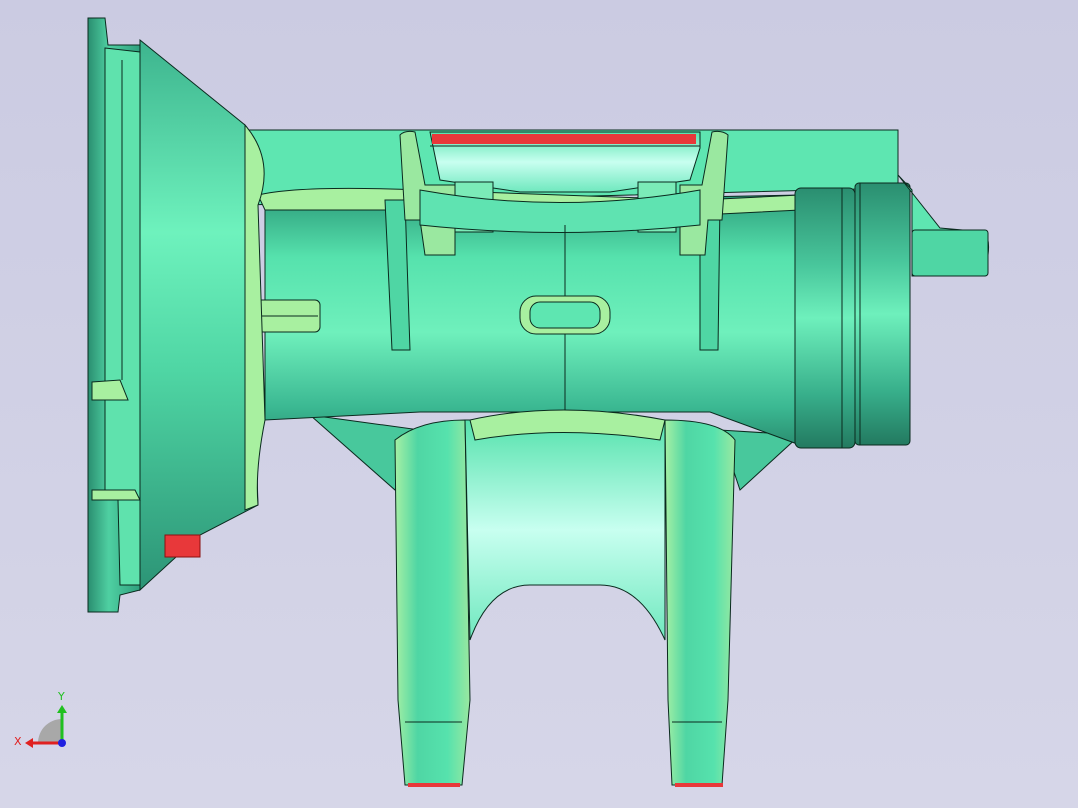  Describe the element at coordinates (18, 741) in the screenshot. I see `x-axis-label: X` at that location.